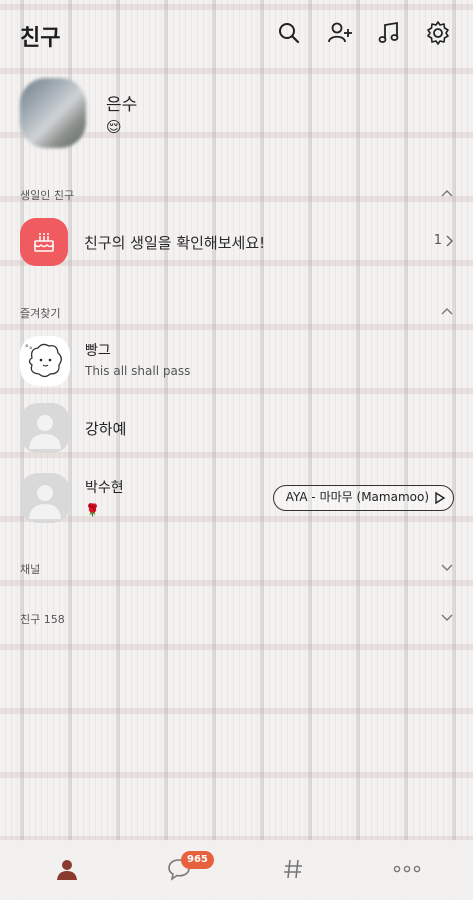  What do you see at coordinates (237, 429) in the screenshot?
I see `friend-row-favorite-2: 강하예` at bounding box center [237, 429].